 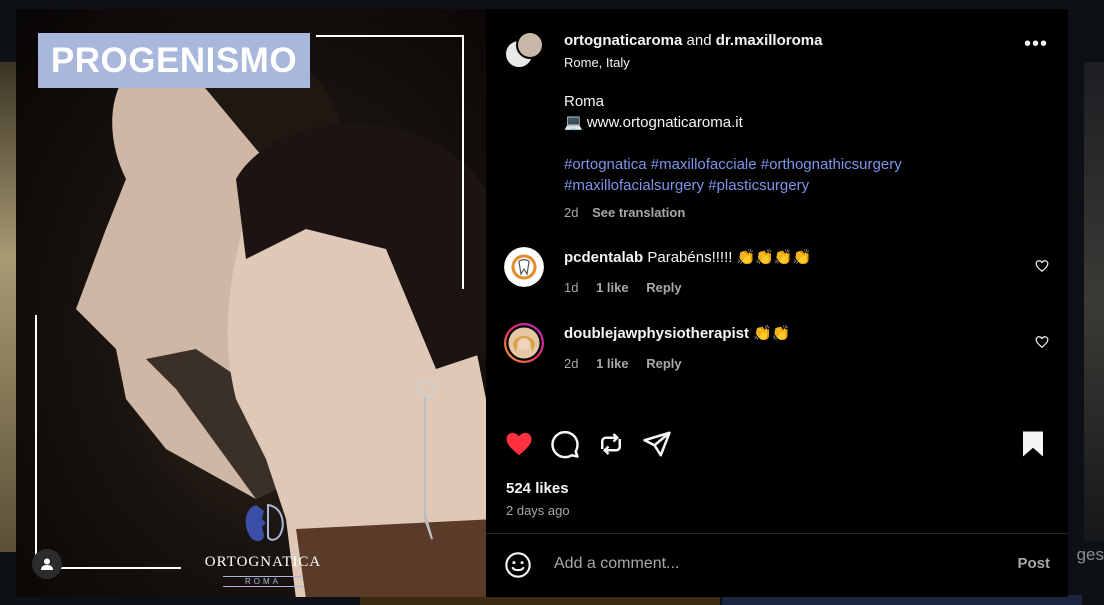 I want to click on comment-body: doublejawphysiotherapist 👏👏, so click(x=677, y=333).